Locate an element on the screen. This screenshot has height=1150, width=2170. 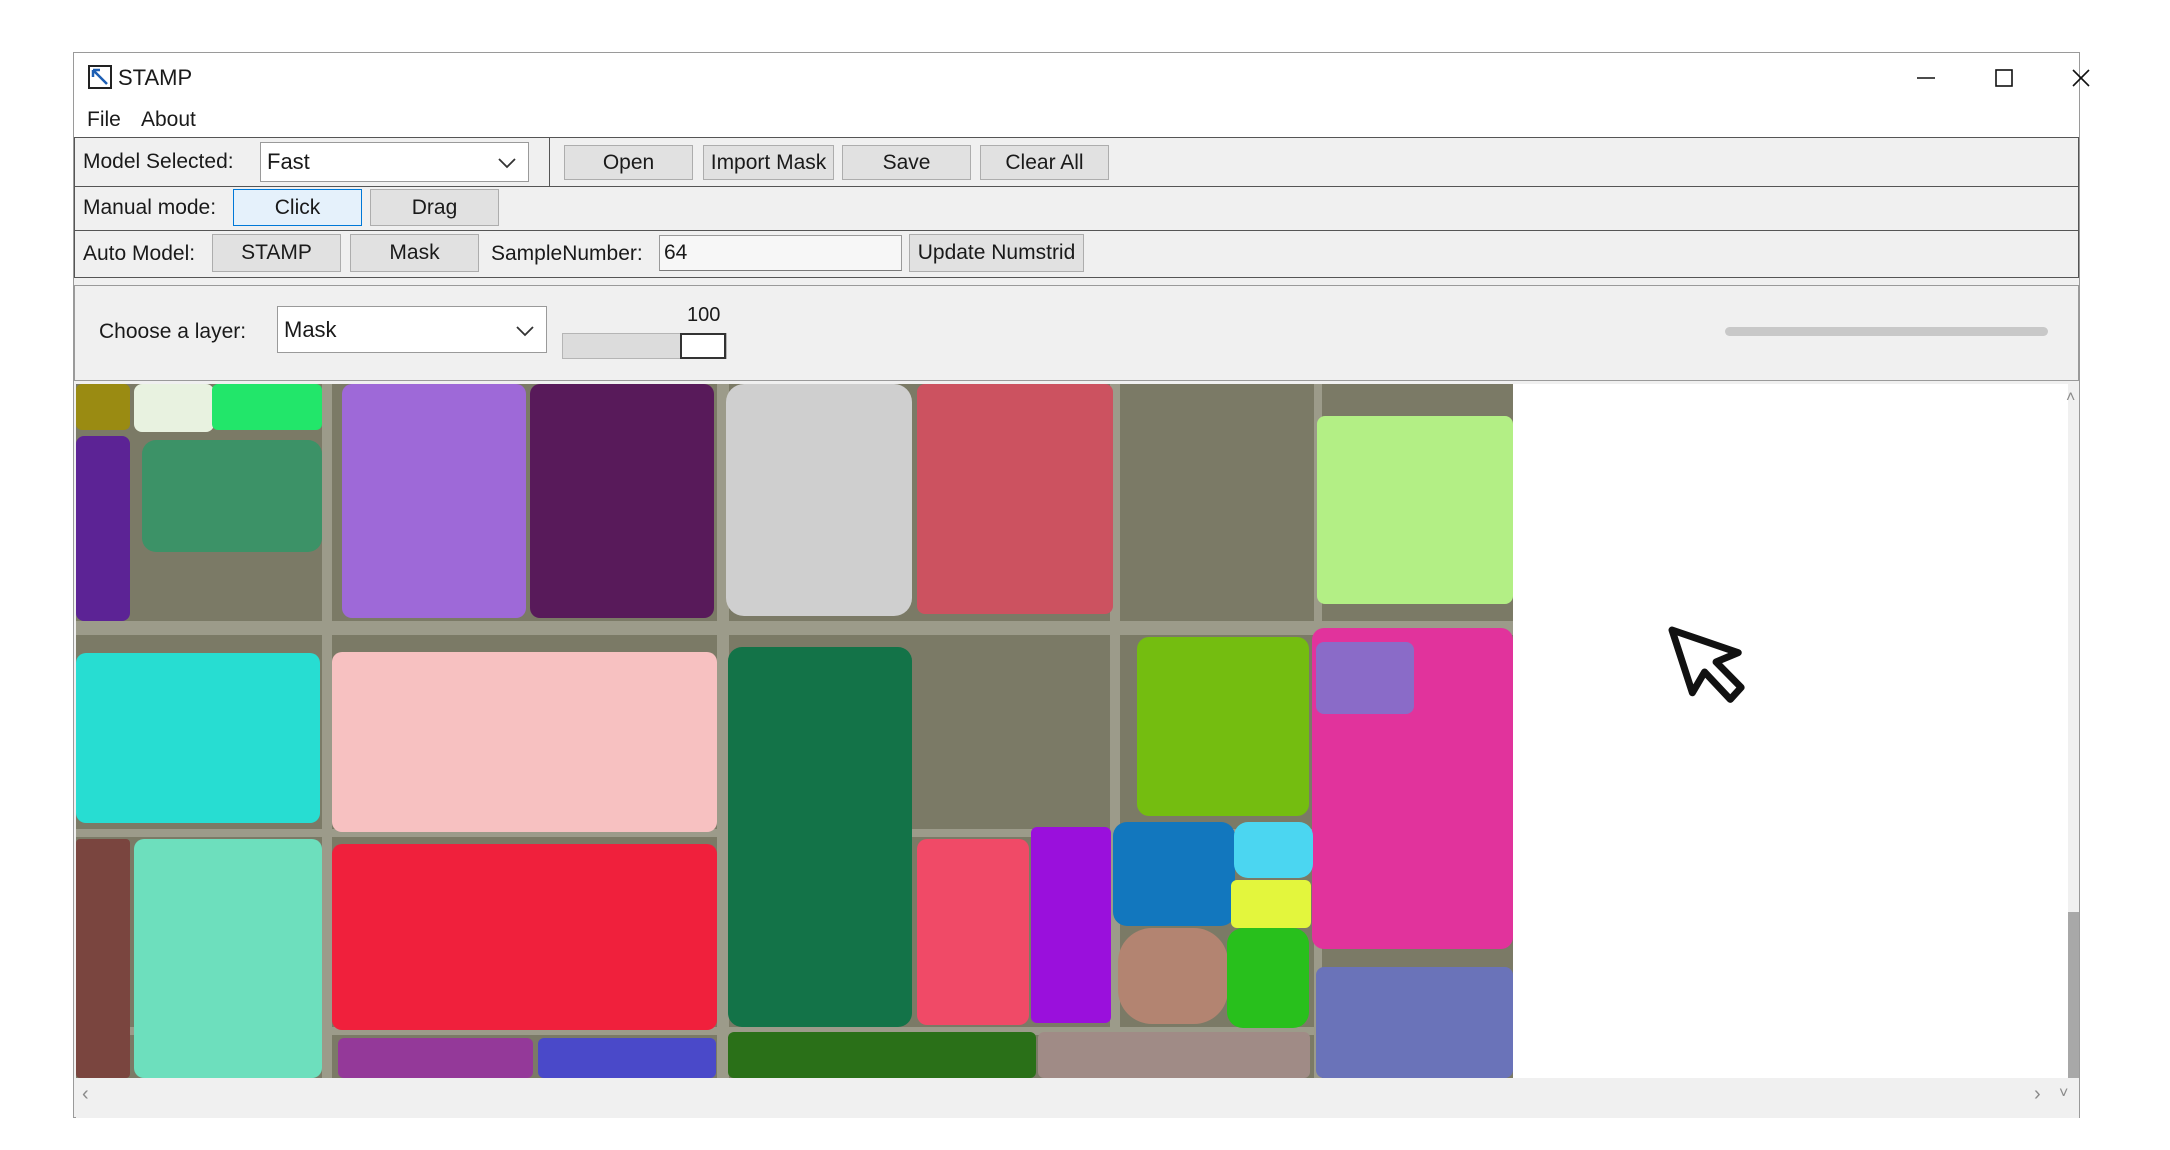
opacity-slider-thumb is located at coordinates (703, 346).